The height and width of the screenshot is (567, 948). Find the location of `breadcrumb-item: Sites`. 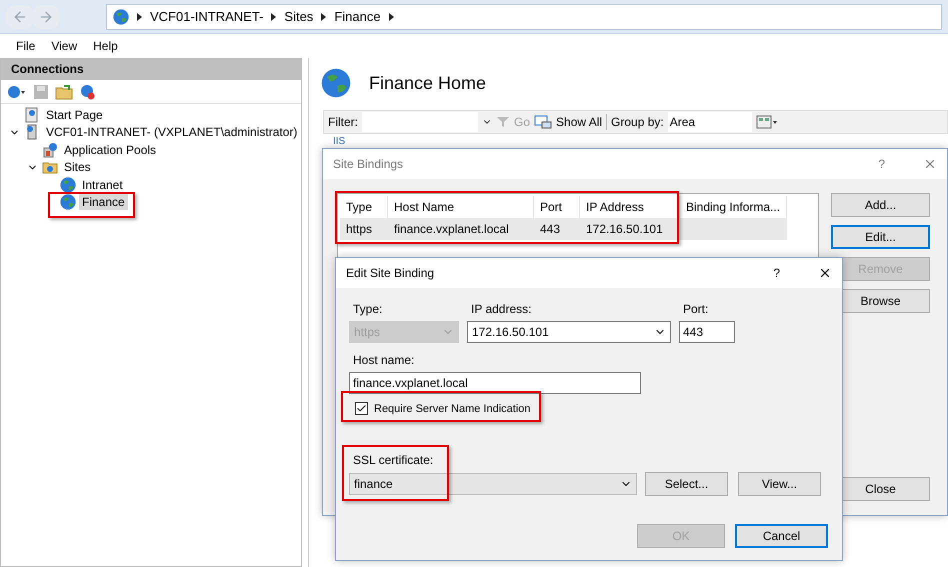

breadcrumb-item: Sites is located at coordinates (299, 16).